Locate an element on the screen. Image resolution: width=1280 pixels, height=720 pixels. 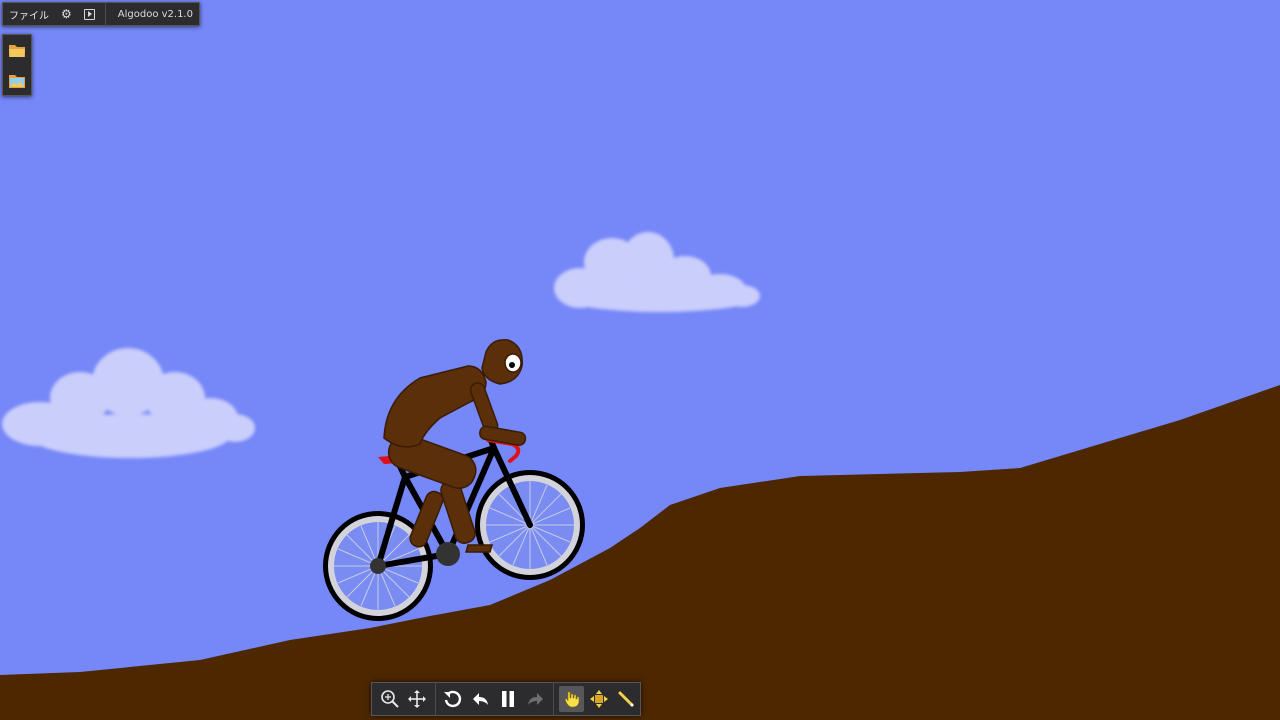
undo-button is located at coordinates (480, 699).